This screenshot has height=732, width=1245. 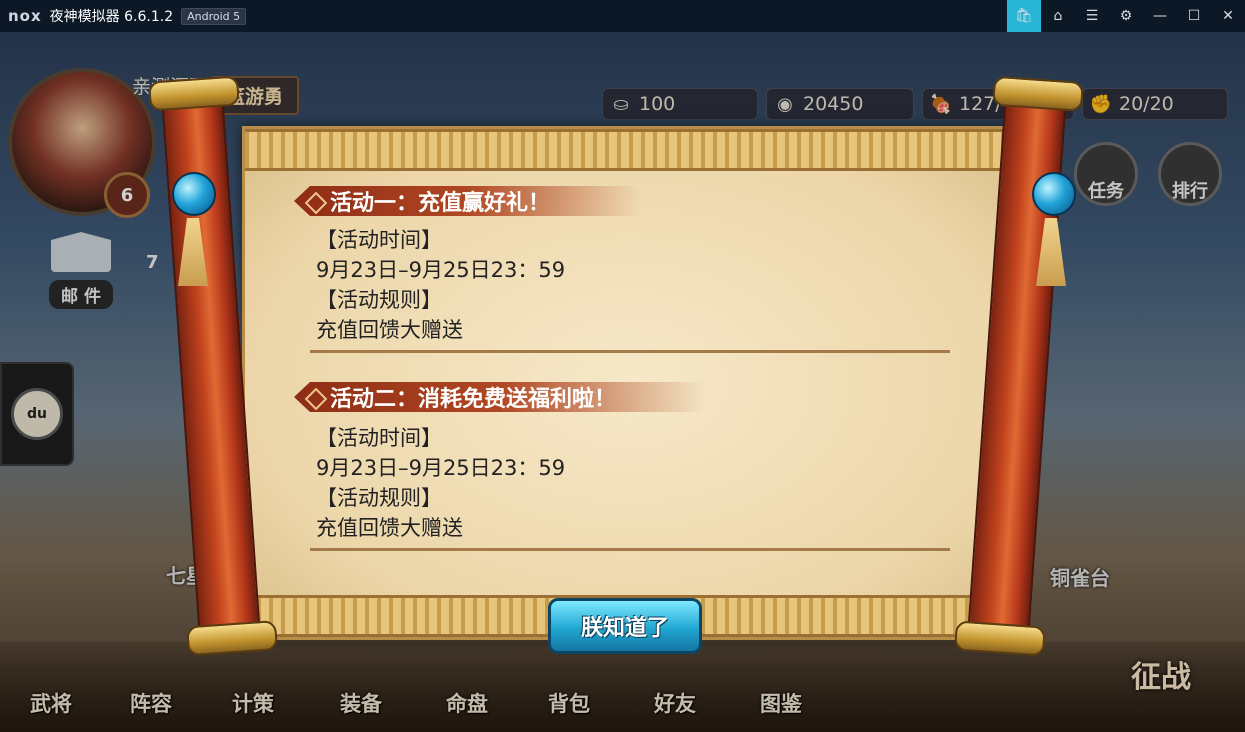 I want to click on event-1-time-header: 【活动时间】, so click(x=379, y=240).